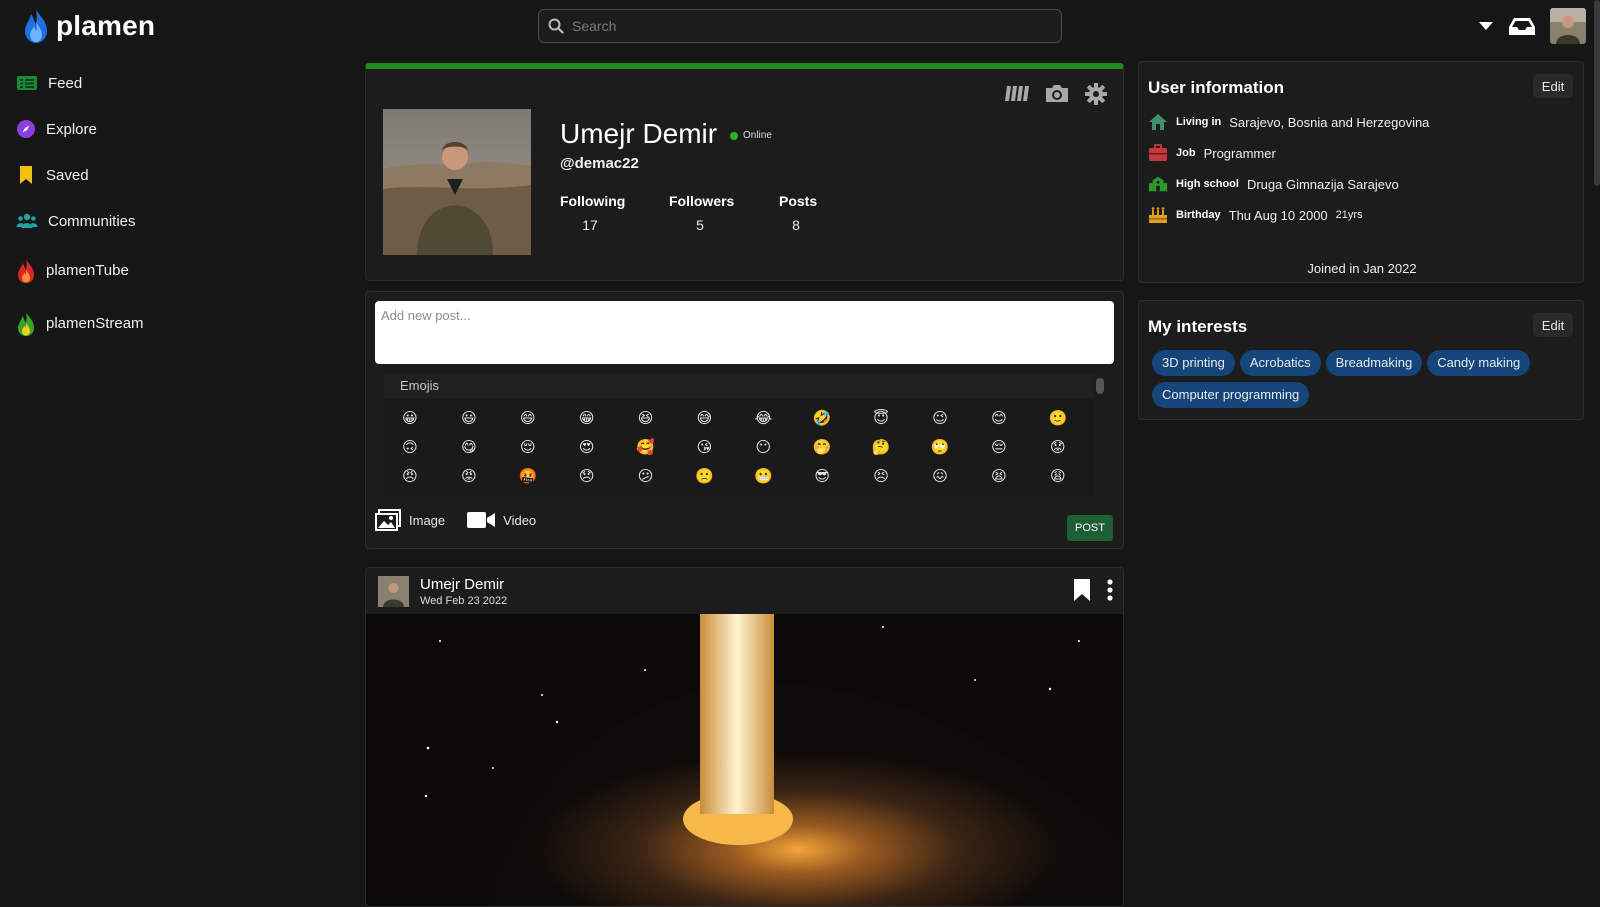 This screenshot has width=1600, height=907. Describe the element at coordinates (881, 476) in the screenshot. I see `emoji-item: 😣` at that location.